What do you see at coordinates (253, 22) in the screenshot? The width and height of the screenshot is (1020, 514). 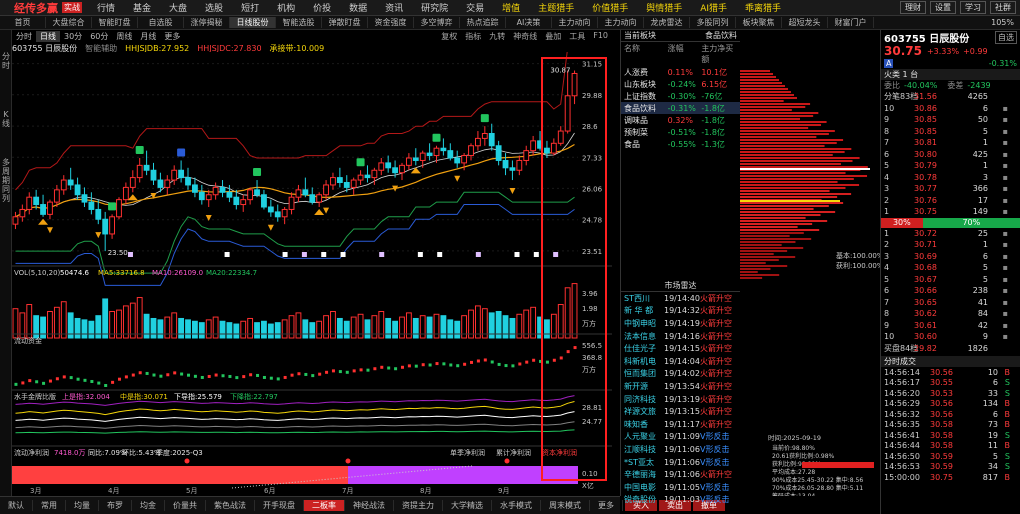 I see `tab-5: 日线股份` at bounding box center [253, 22].